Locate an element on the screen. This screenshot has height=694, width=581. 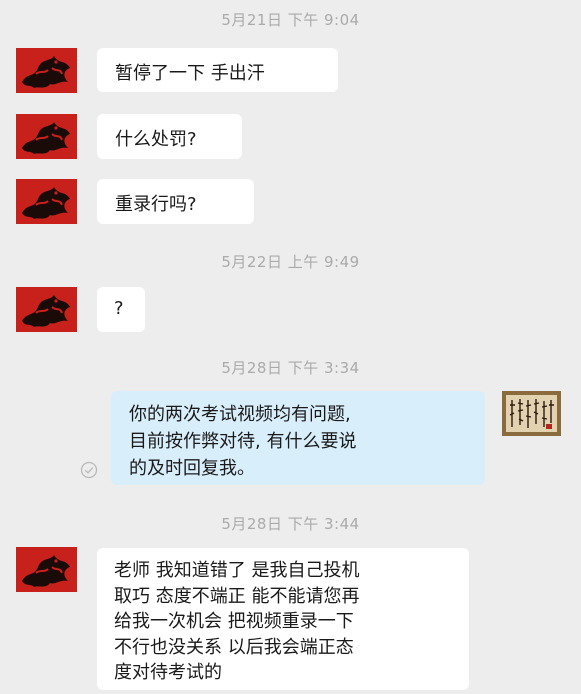
message-text: 不行也没关系 以后我会端正态 is located at coordinates (234, 647).